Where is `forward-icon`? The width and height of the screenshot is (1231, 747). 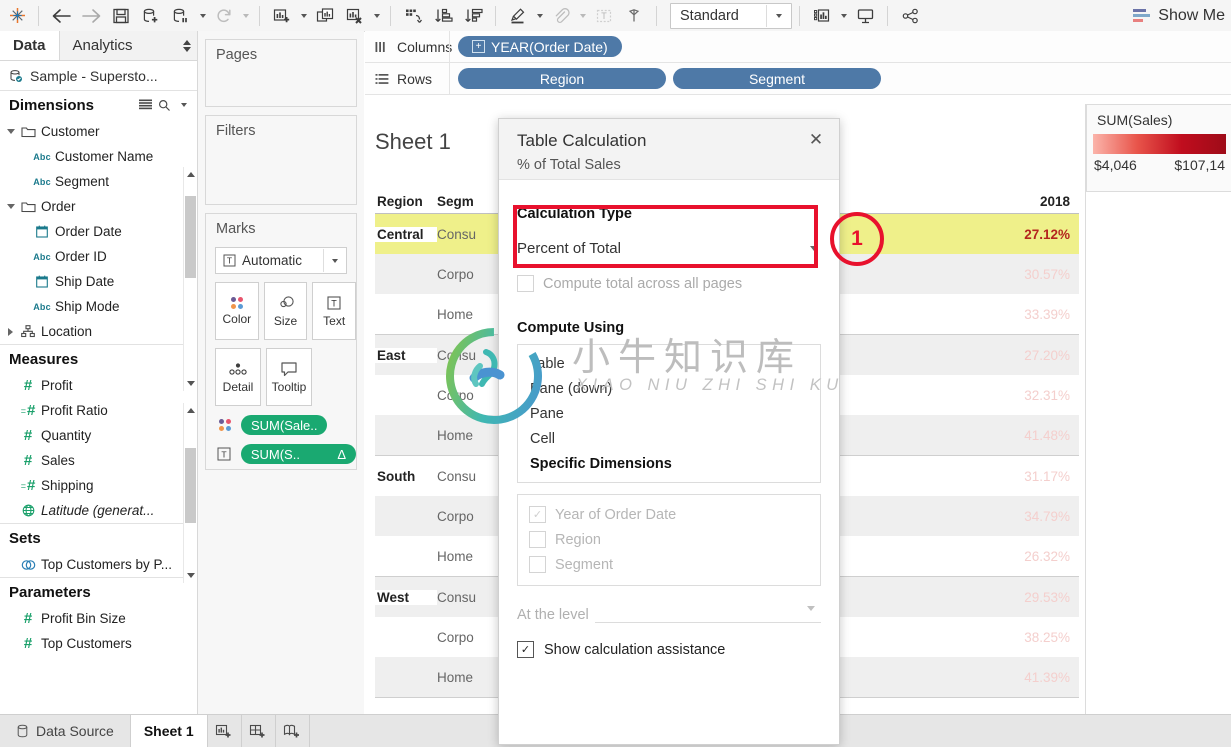 forward-icon is located at coordinates (91, 16).